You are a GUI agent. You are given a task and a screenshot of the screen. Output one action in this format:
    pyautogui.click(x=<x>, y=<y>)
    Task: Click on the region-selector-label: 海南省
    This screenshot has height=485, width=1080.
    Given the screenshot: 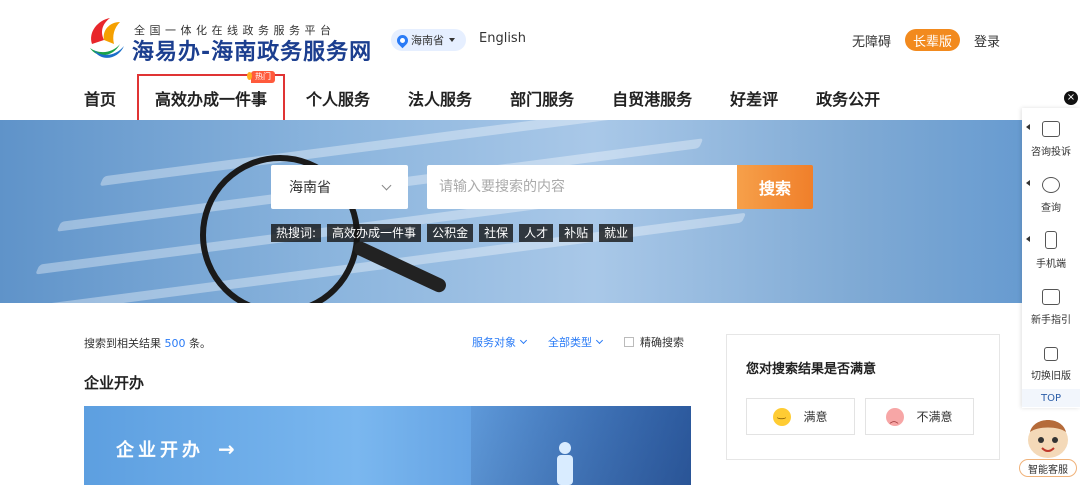 What is the action you would take?
    pyautogui.click(x=427, y=40)
    